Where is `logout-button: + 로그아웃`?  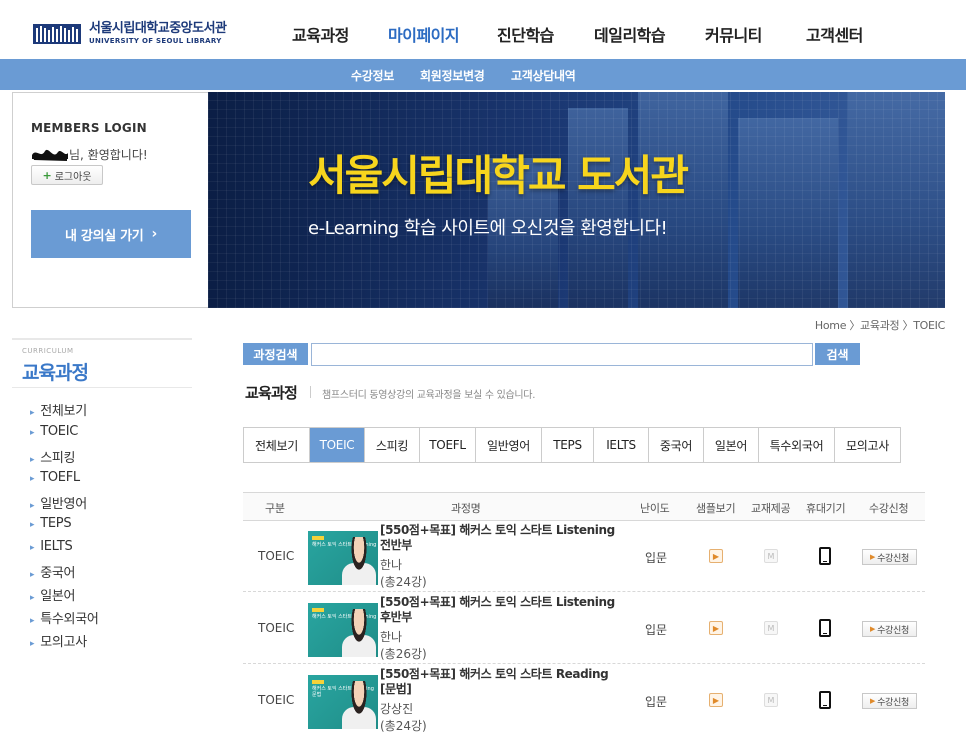
logout-button: + 로그아웃 is located at coordinates (67, 175).